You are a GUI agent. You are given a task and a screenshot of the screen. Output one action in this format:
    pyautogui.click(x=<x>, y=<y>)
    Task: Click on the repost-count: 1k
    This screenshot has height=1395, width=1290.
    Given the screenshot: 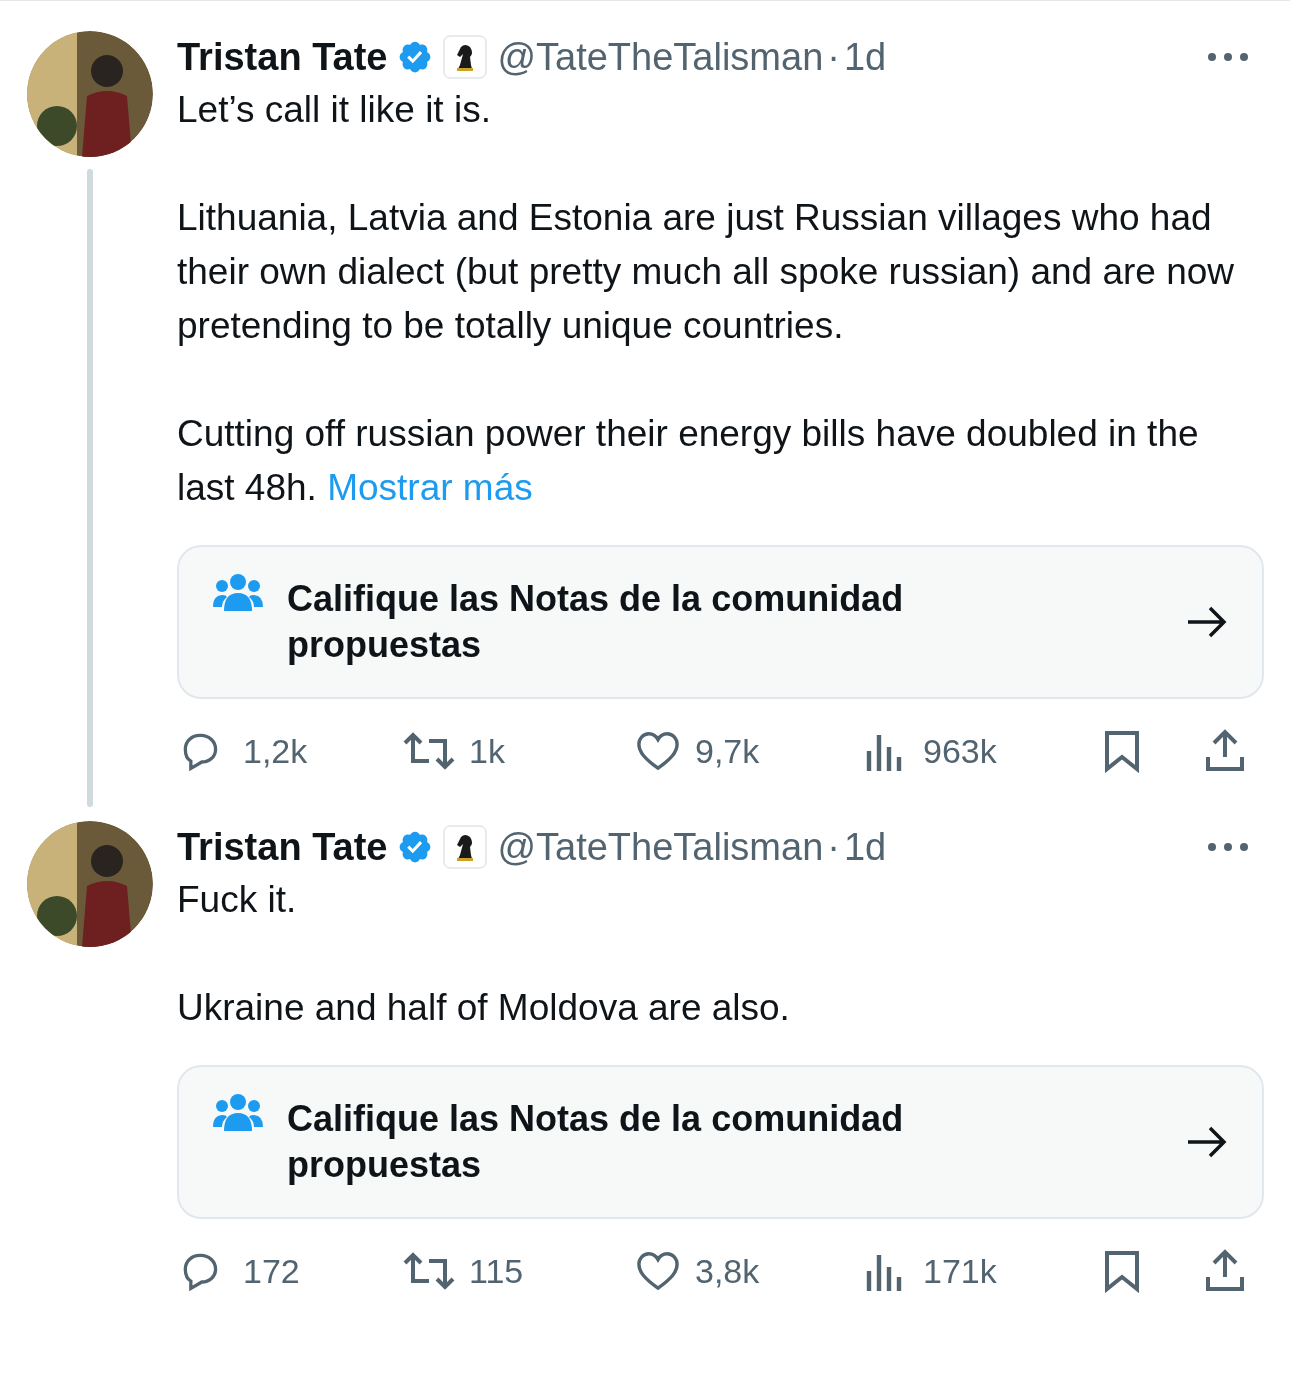 What is the action you would take?
    pyautogui.click(x=487, y=751)
    